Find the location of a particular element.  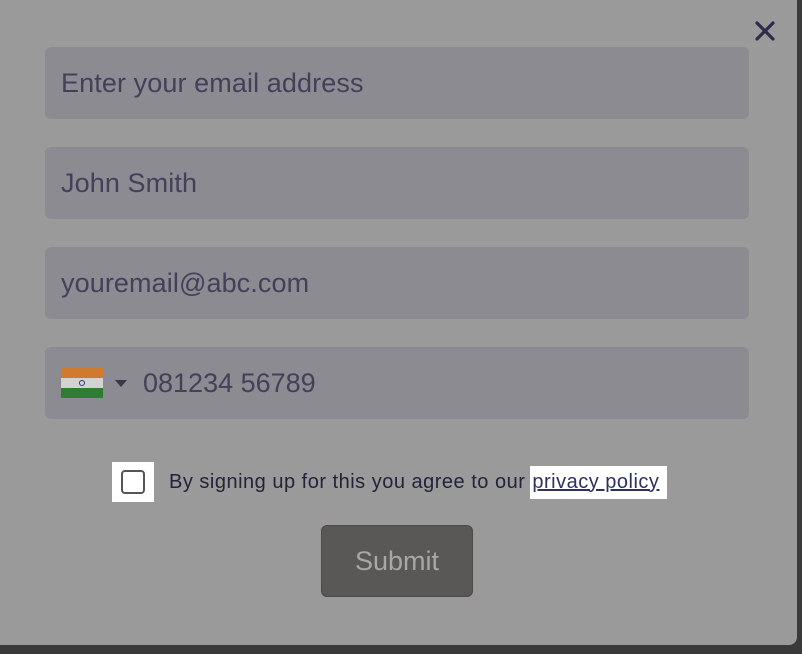

email-address-field: Enter your email address is located at coordinates (397, 83).